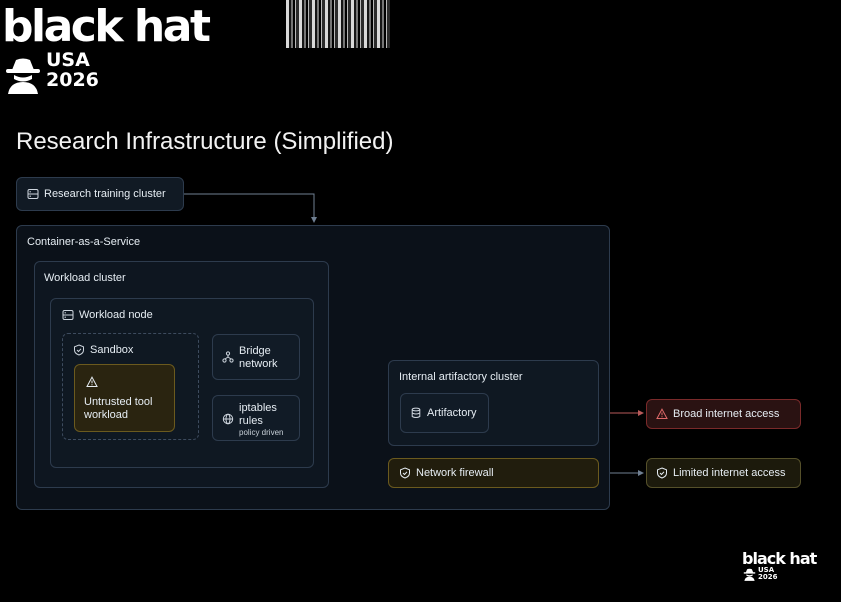  I want to click on sandbox-label-row: Sandbox, so click(103, 350).